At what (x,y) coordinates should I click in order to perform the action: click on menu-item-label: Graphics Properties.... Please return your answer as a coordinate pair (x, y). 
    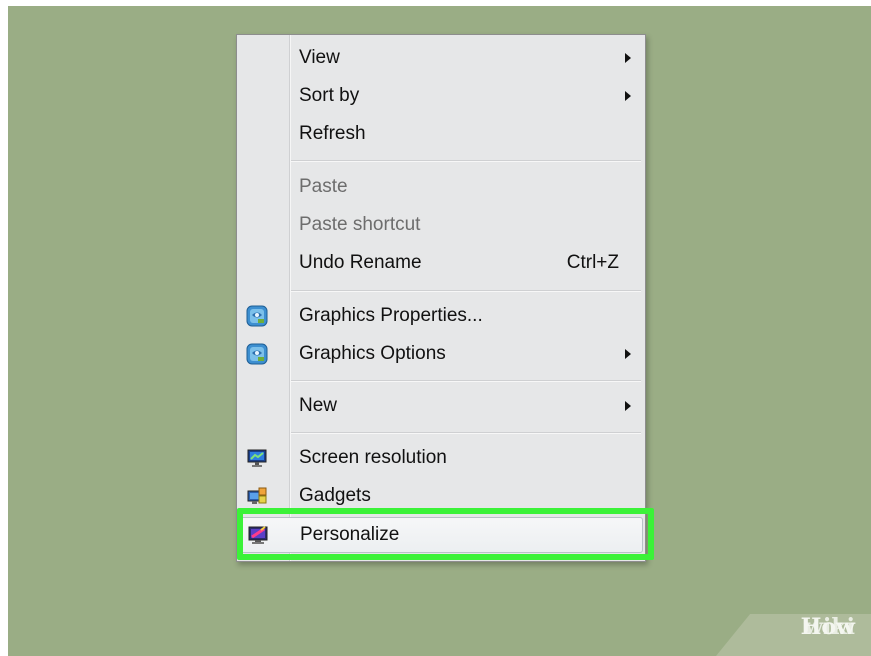
    Looking at the image, I should click on (391, 315).